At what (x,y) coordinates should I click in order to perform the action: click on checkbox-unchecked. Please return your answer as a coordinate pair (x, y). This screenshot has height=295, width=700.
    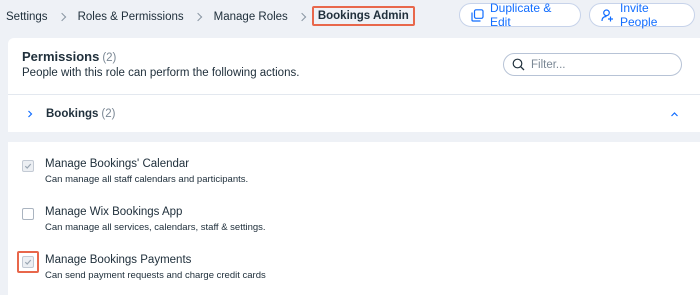
    Looking at the image, I should click on (28, 214).